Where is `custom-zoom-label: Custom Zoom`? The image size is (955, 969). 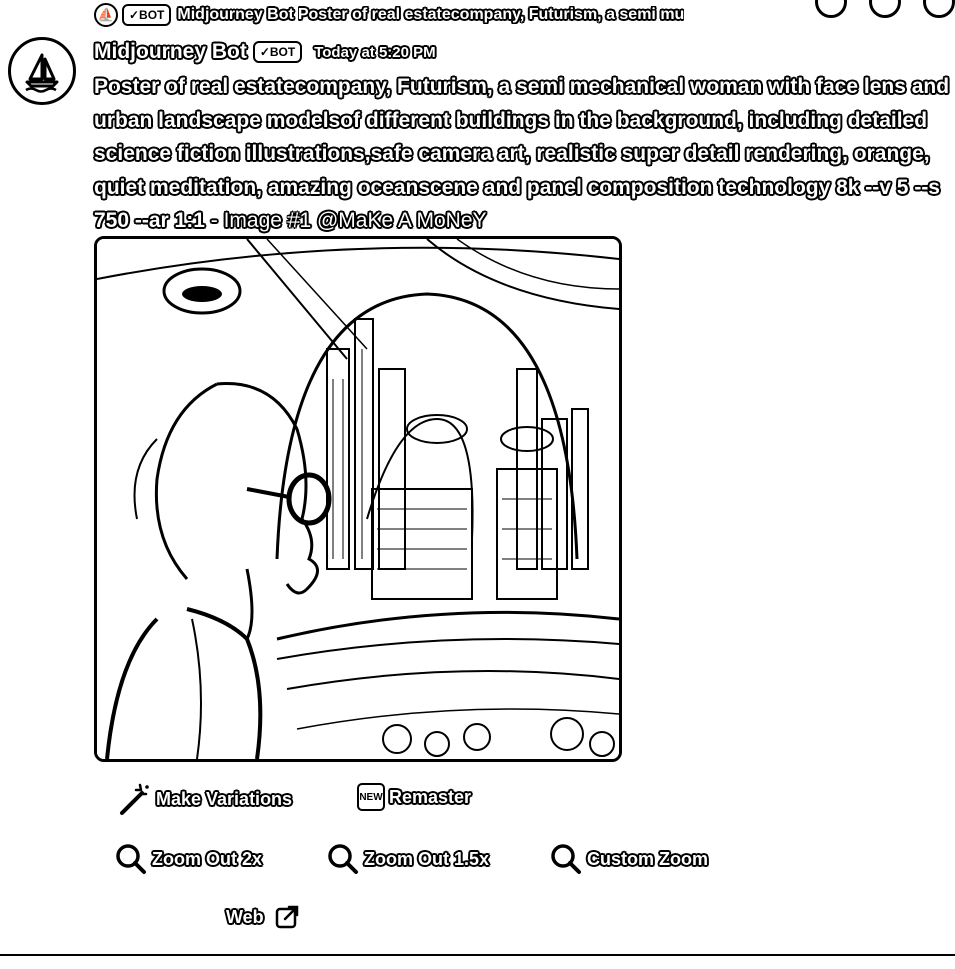
custom-zoom-label: Custom Zoom is located at coordinates (647, 858).